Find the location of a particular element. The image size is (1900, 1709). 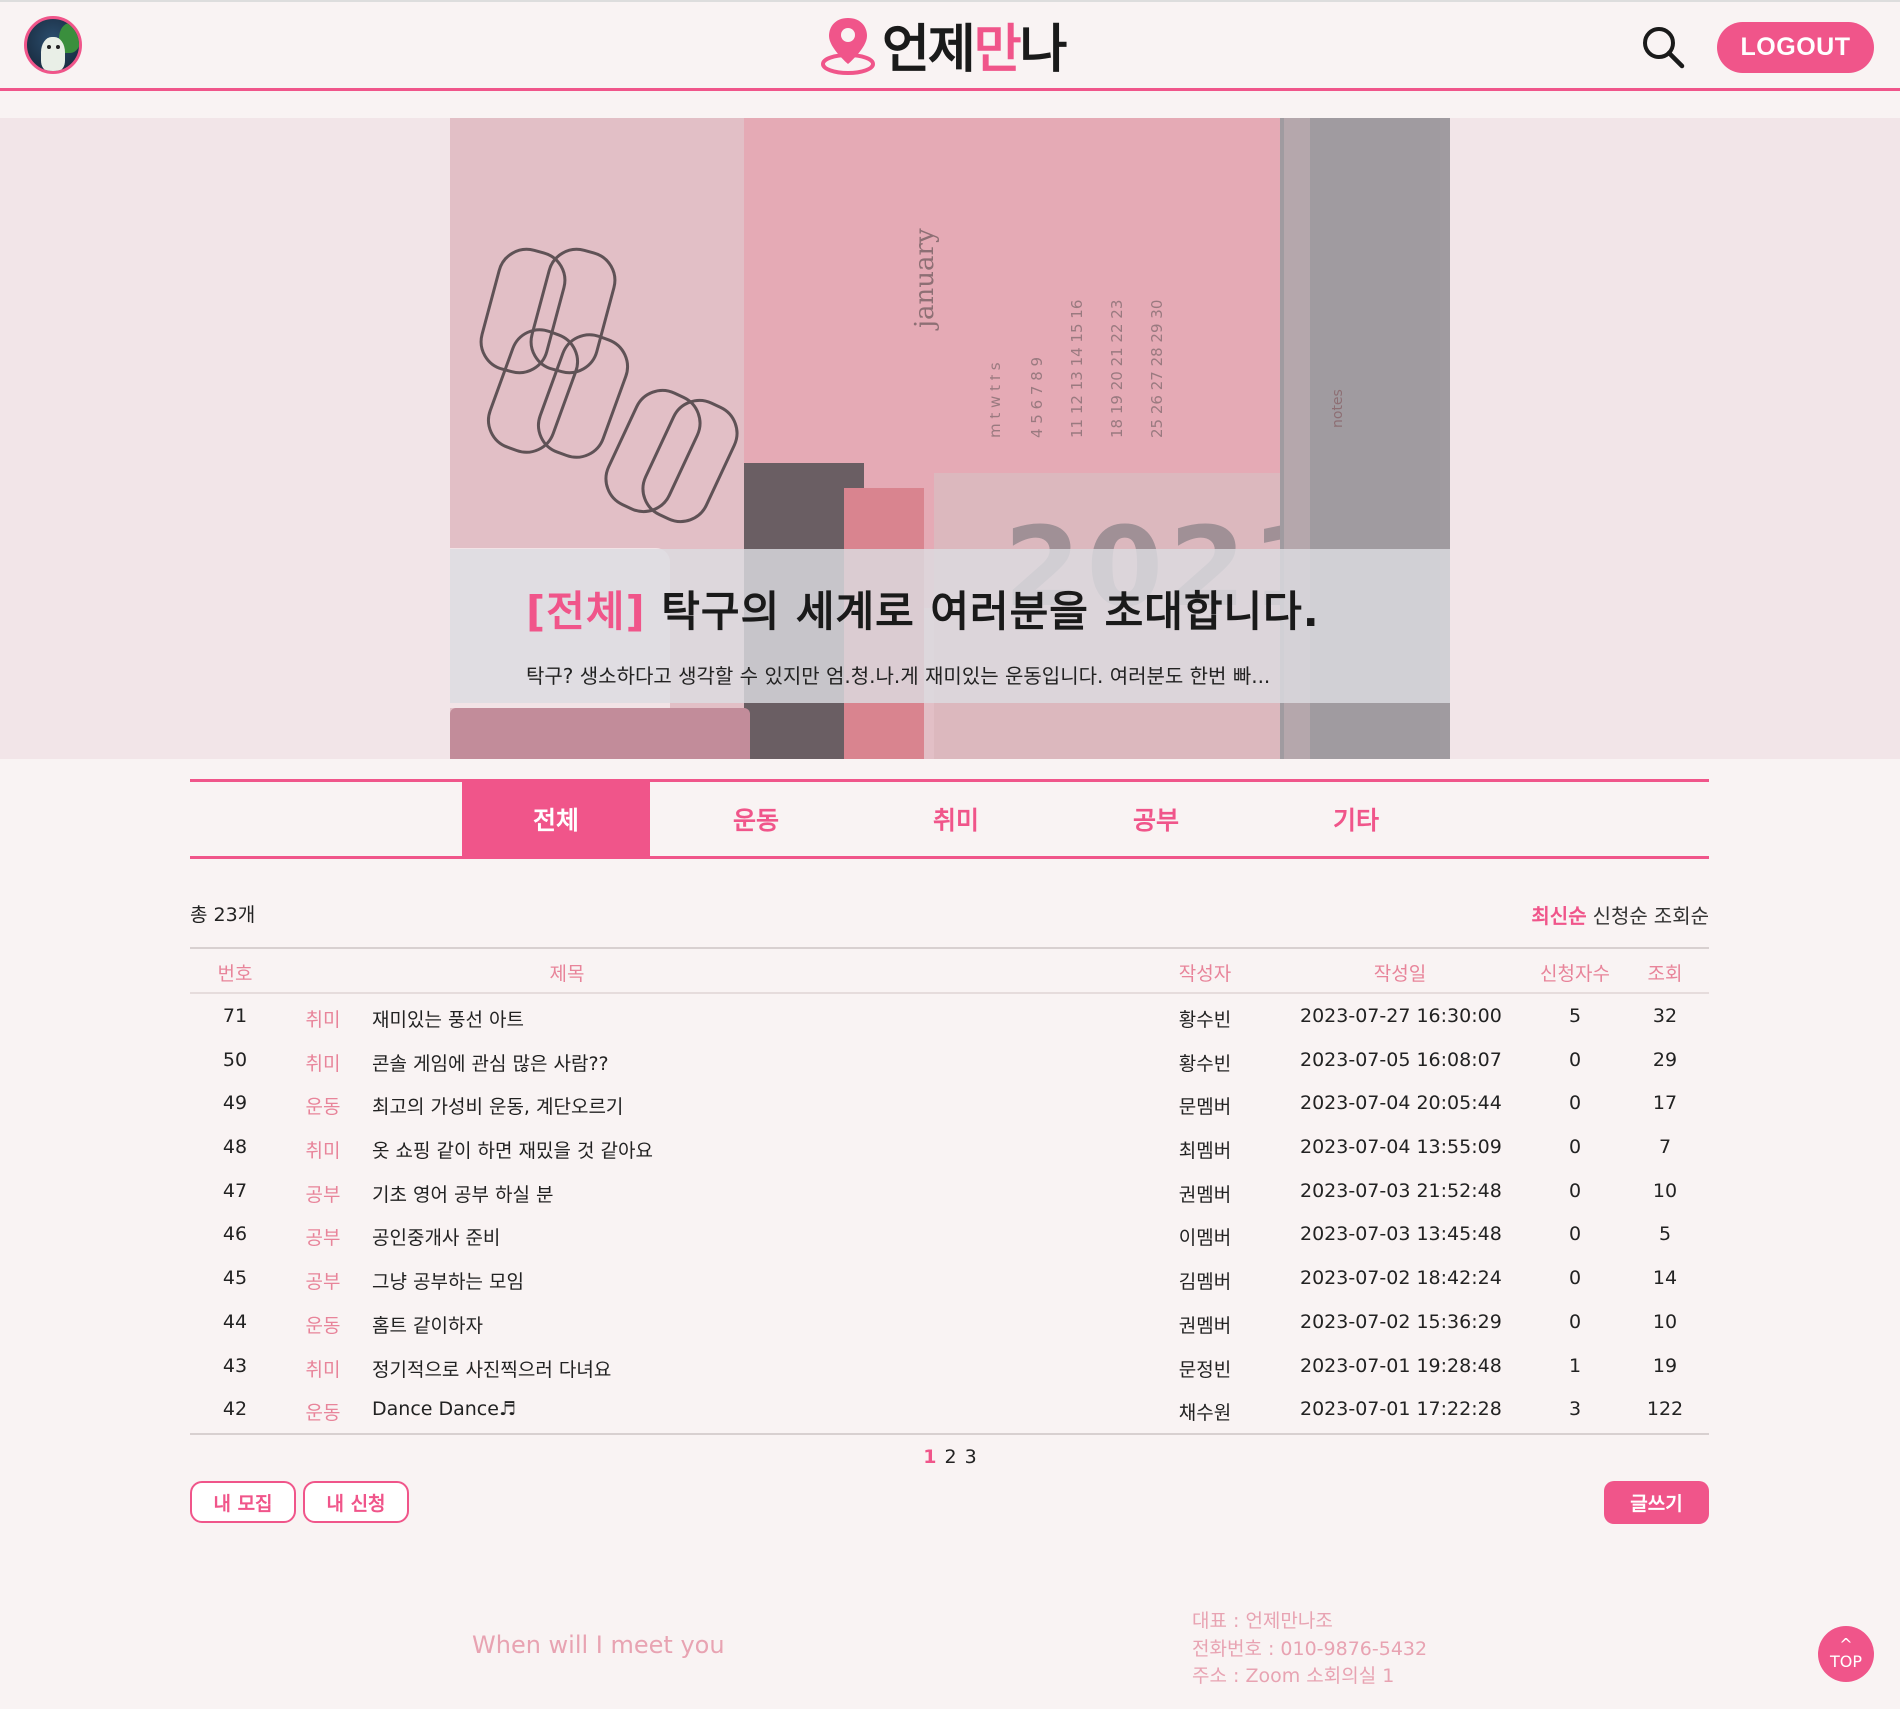

footer-rep: 대표 : 언제만나조 is located at coordinates (1262, 1621).